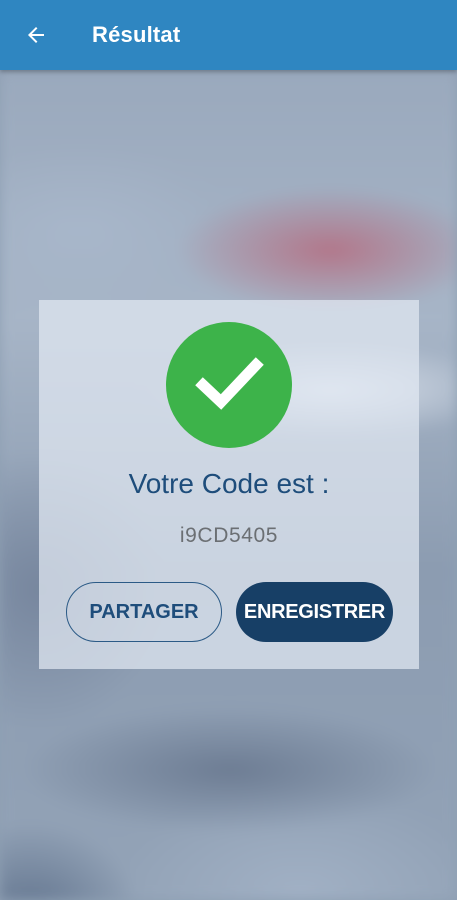 The image size is (457, 900). I want to click on save-button: ENREGISTRER, so click(314, 612).